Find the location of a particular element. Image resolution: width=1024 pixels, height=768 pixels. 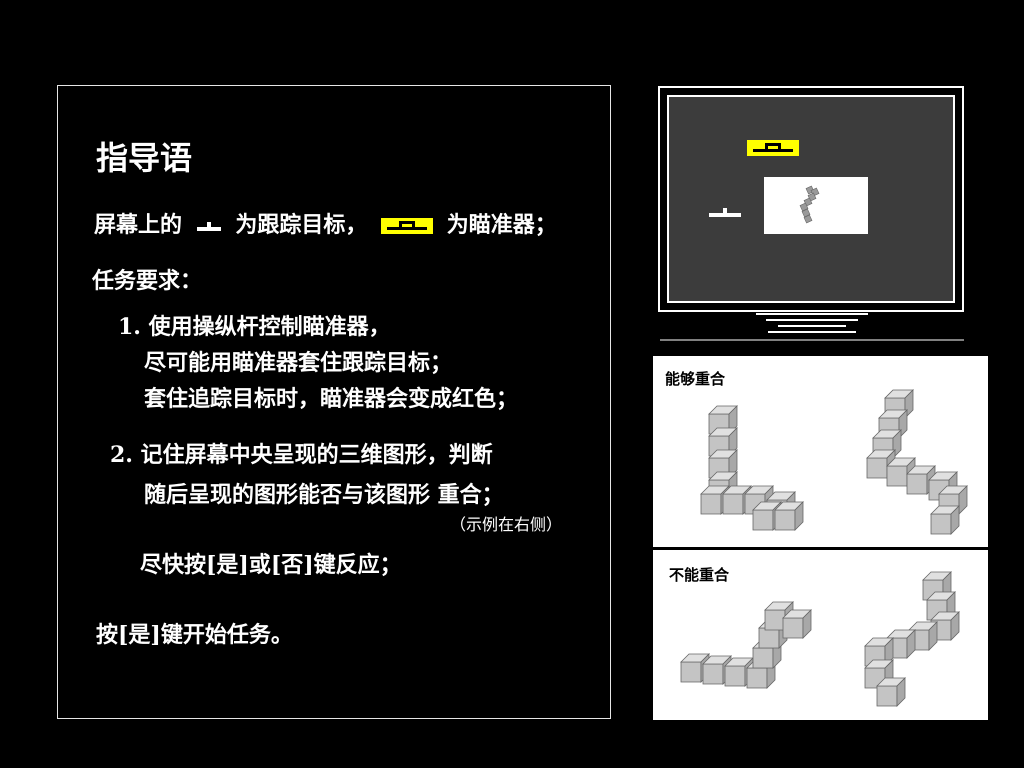

task-item-2-line-1: 2. 记住屏幕中央呈现的三维图形，判断 is located at coordinates (301, 455).